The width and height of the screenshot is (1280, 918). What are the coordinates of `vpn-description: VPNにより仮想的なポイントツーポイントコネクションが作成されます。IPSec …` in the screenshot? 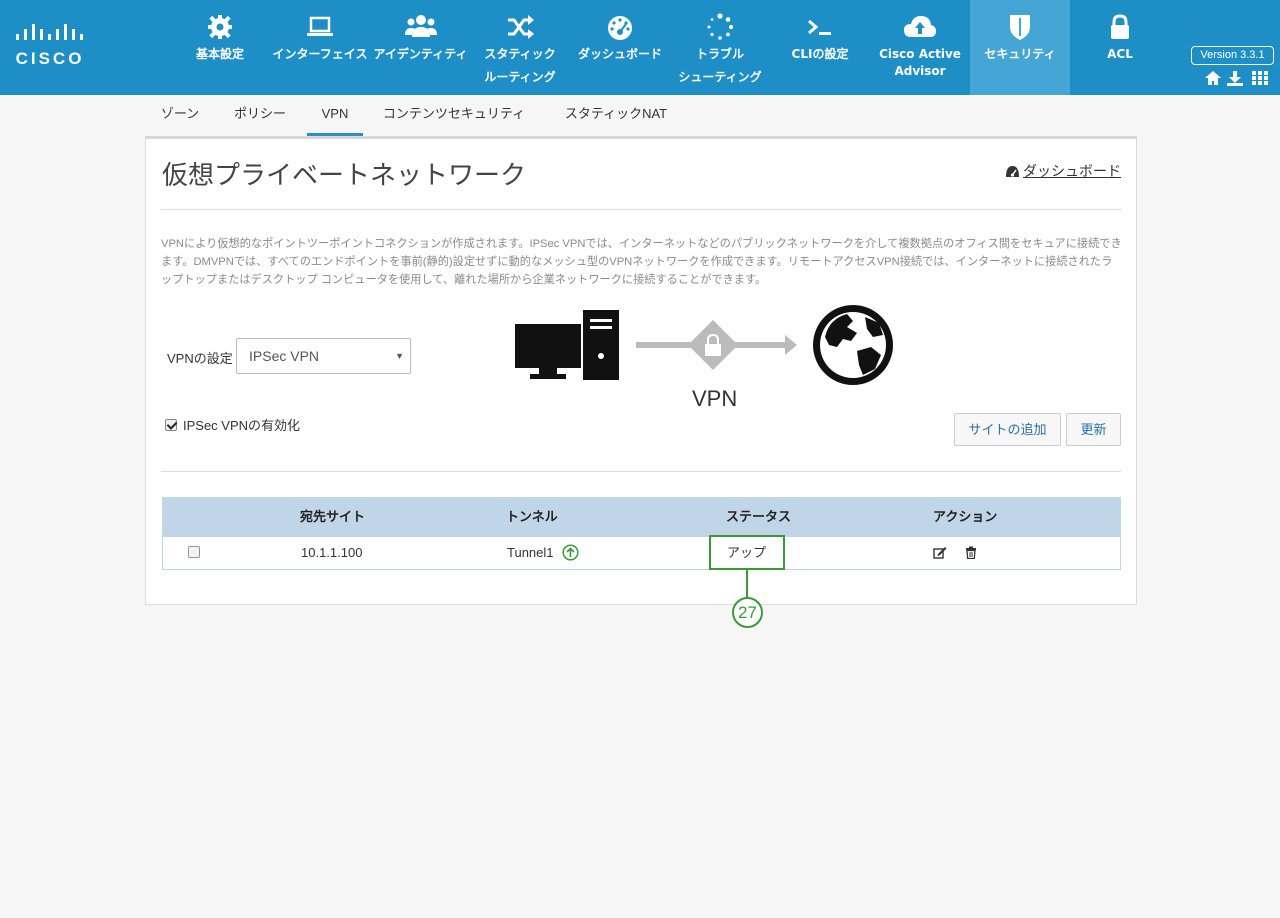 It's located at (641, 262).